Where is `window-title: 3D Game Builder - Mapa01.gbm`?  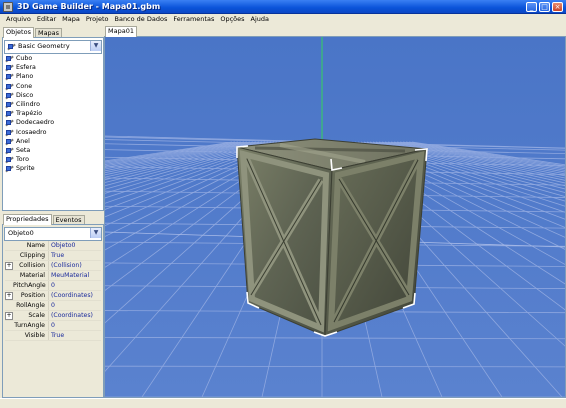
window-title: 3D Game Builder - Mapa01.gbm is located at coordinates (89, 6).